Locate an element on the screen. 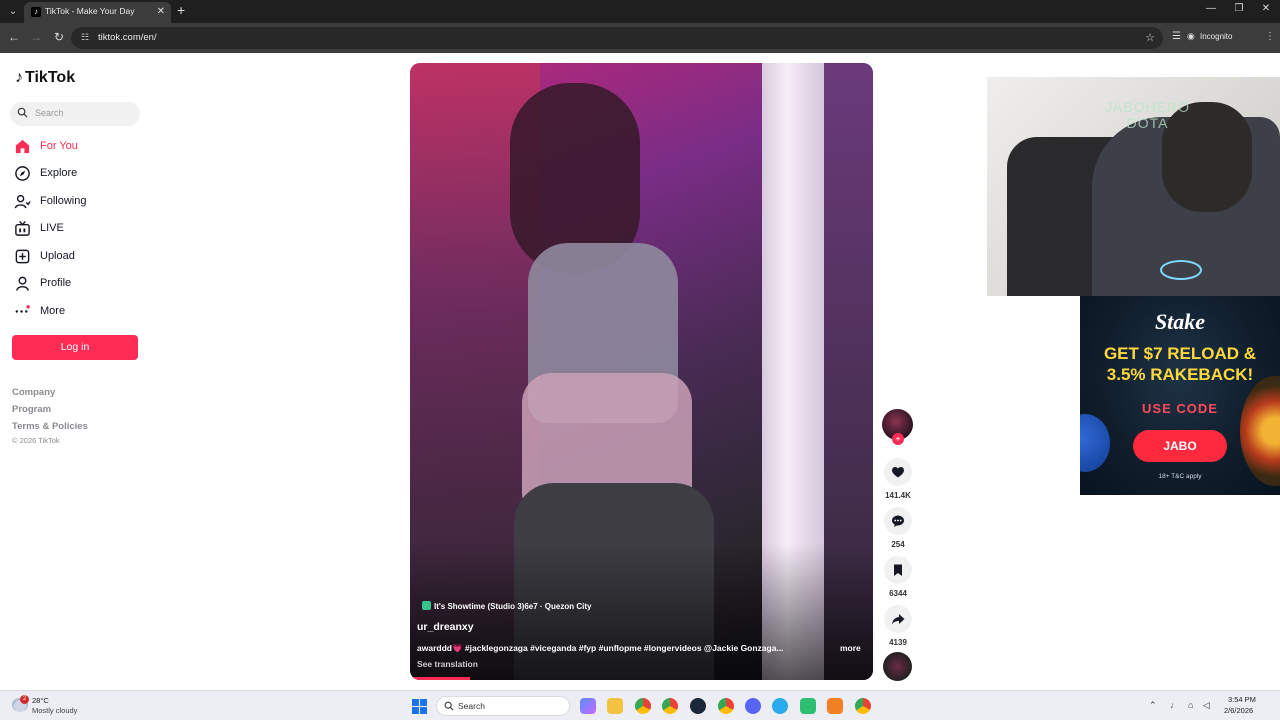  clock-date: 2/6/2026 is located at coordinates (1238, 710).